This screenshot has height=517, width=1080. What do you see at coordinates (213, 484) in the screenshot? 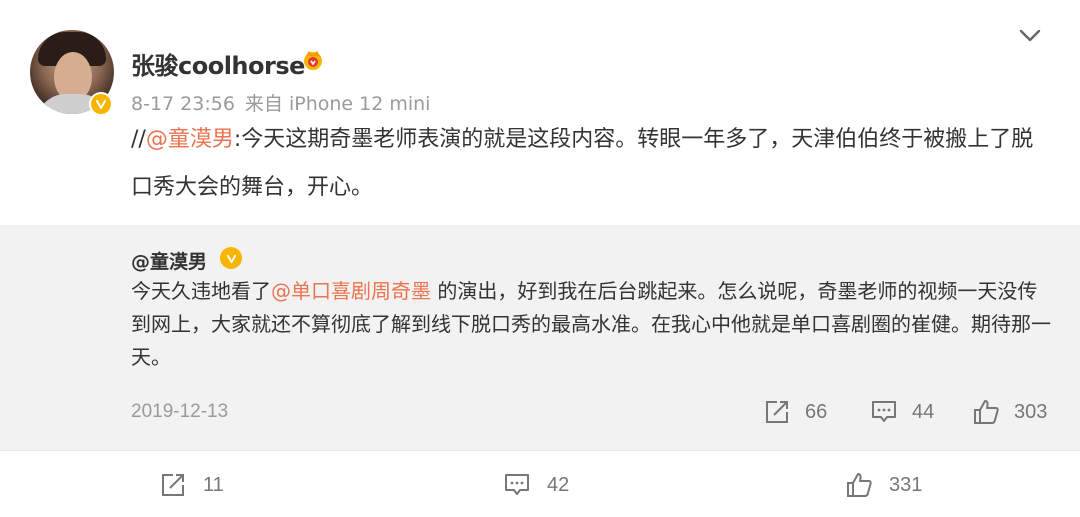
I see `repost-count: 11` at bounding box center [213, 484].